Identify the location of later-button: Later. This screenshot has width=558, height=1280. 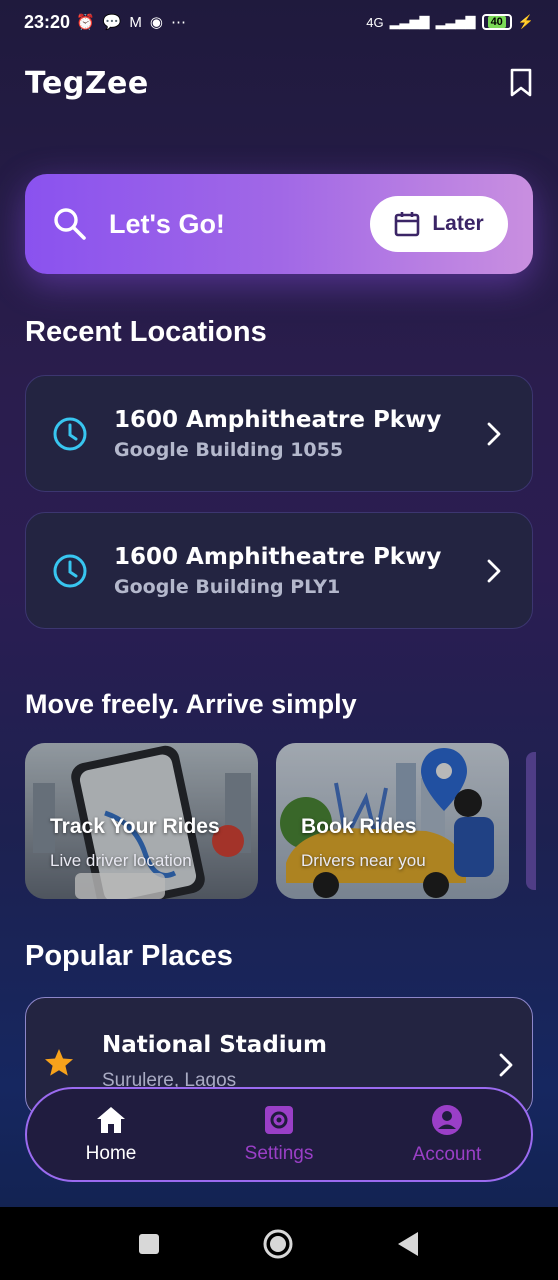
(439, 224).